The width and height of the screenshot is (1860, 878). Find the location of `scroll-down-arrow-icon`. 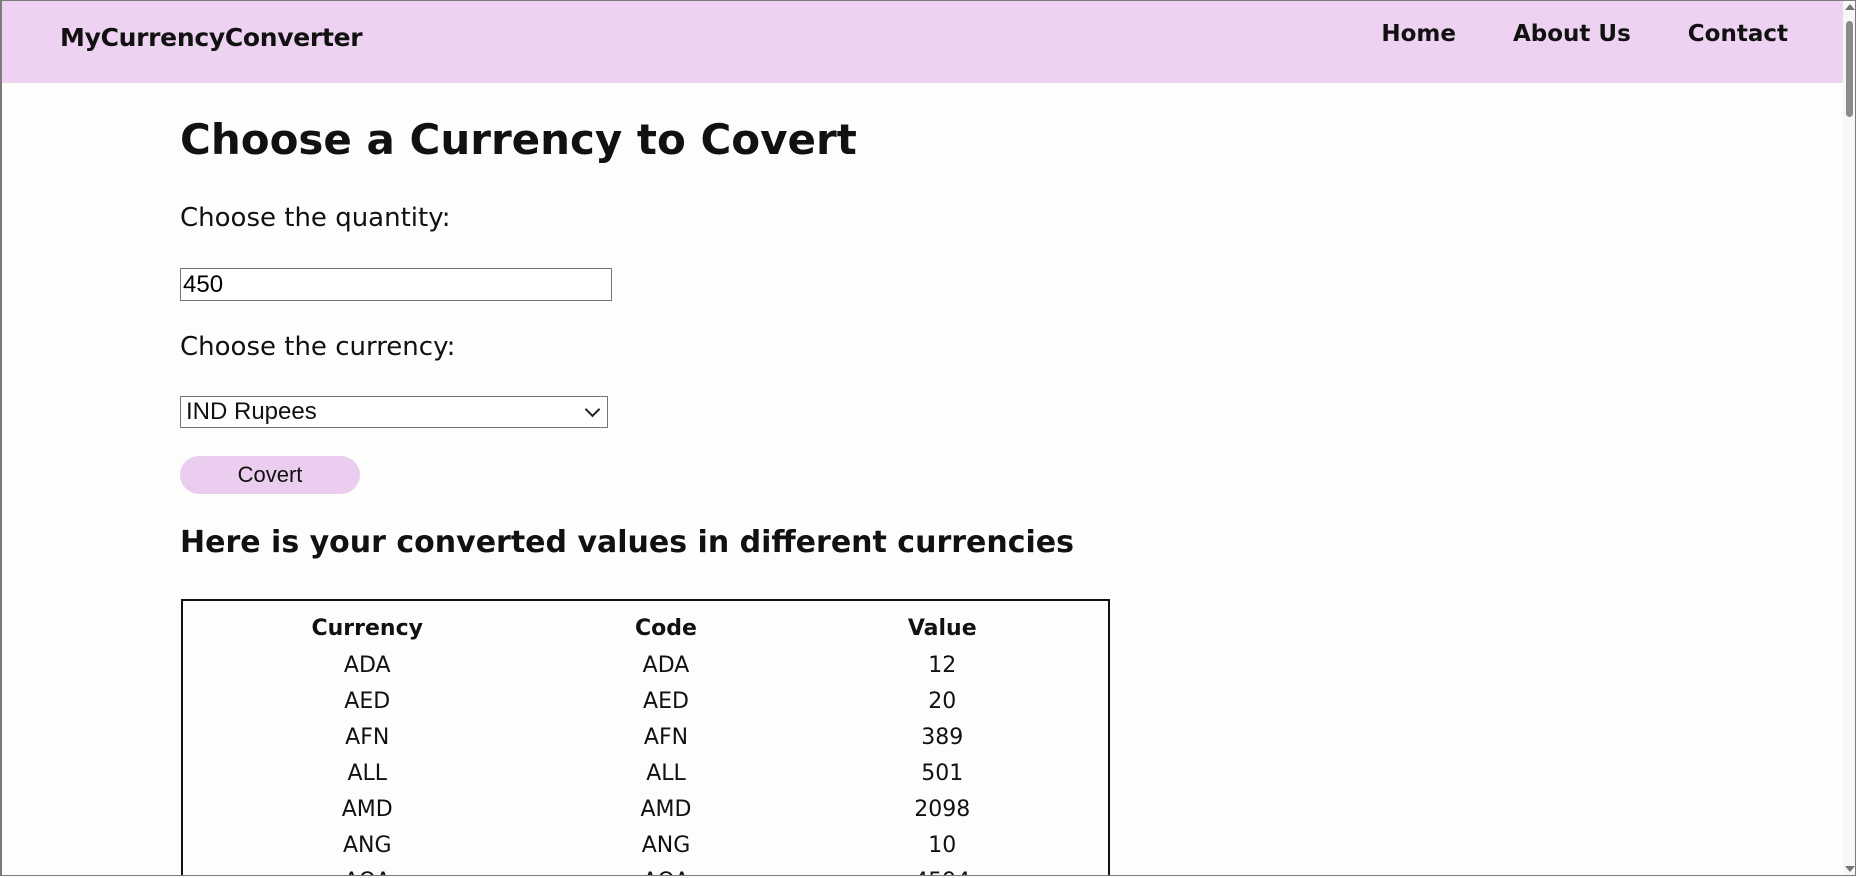

scroll-down-arrow-icon is located at coordinates (1850, 869).